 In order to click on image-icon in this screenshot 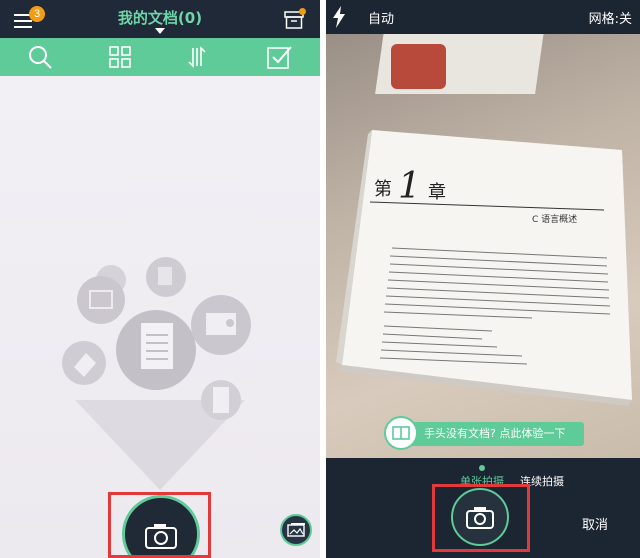, I will do `click(296, 530)`.